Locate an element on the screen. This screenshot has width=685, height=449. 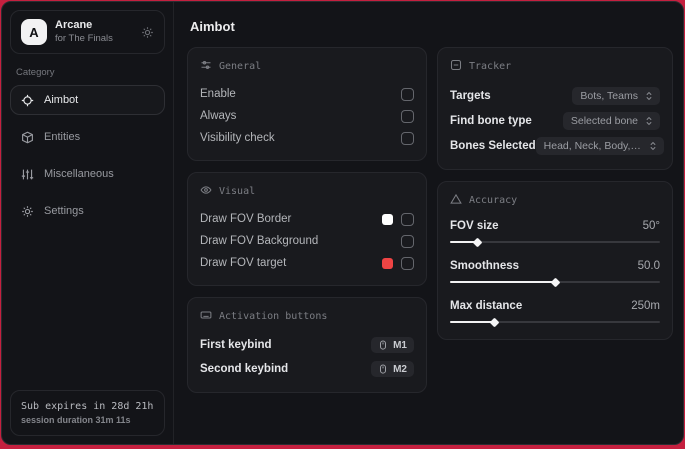
card-title: Accuracy is located at coordinates (493, 200).